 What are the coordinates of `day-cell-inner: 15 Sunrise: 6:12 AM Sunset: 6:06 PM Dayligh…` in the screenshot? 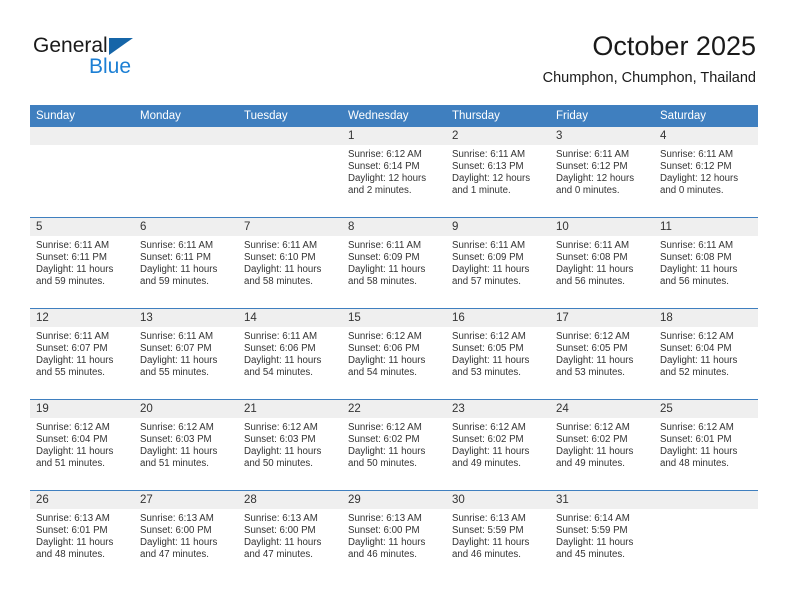 It's located at (394, 354).